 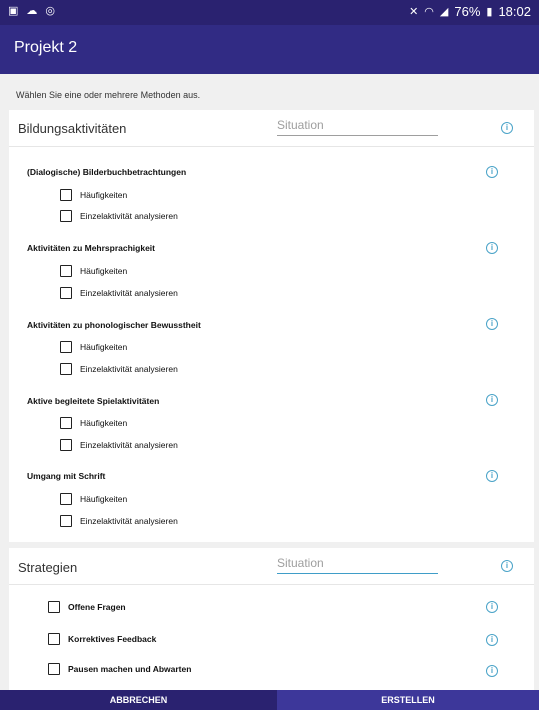 I want to click on strategy-label: Korrektives Feedback, so click(x=112, y=639).